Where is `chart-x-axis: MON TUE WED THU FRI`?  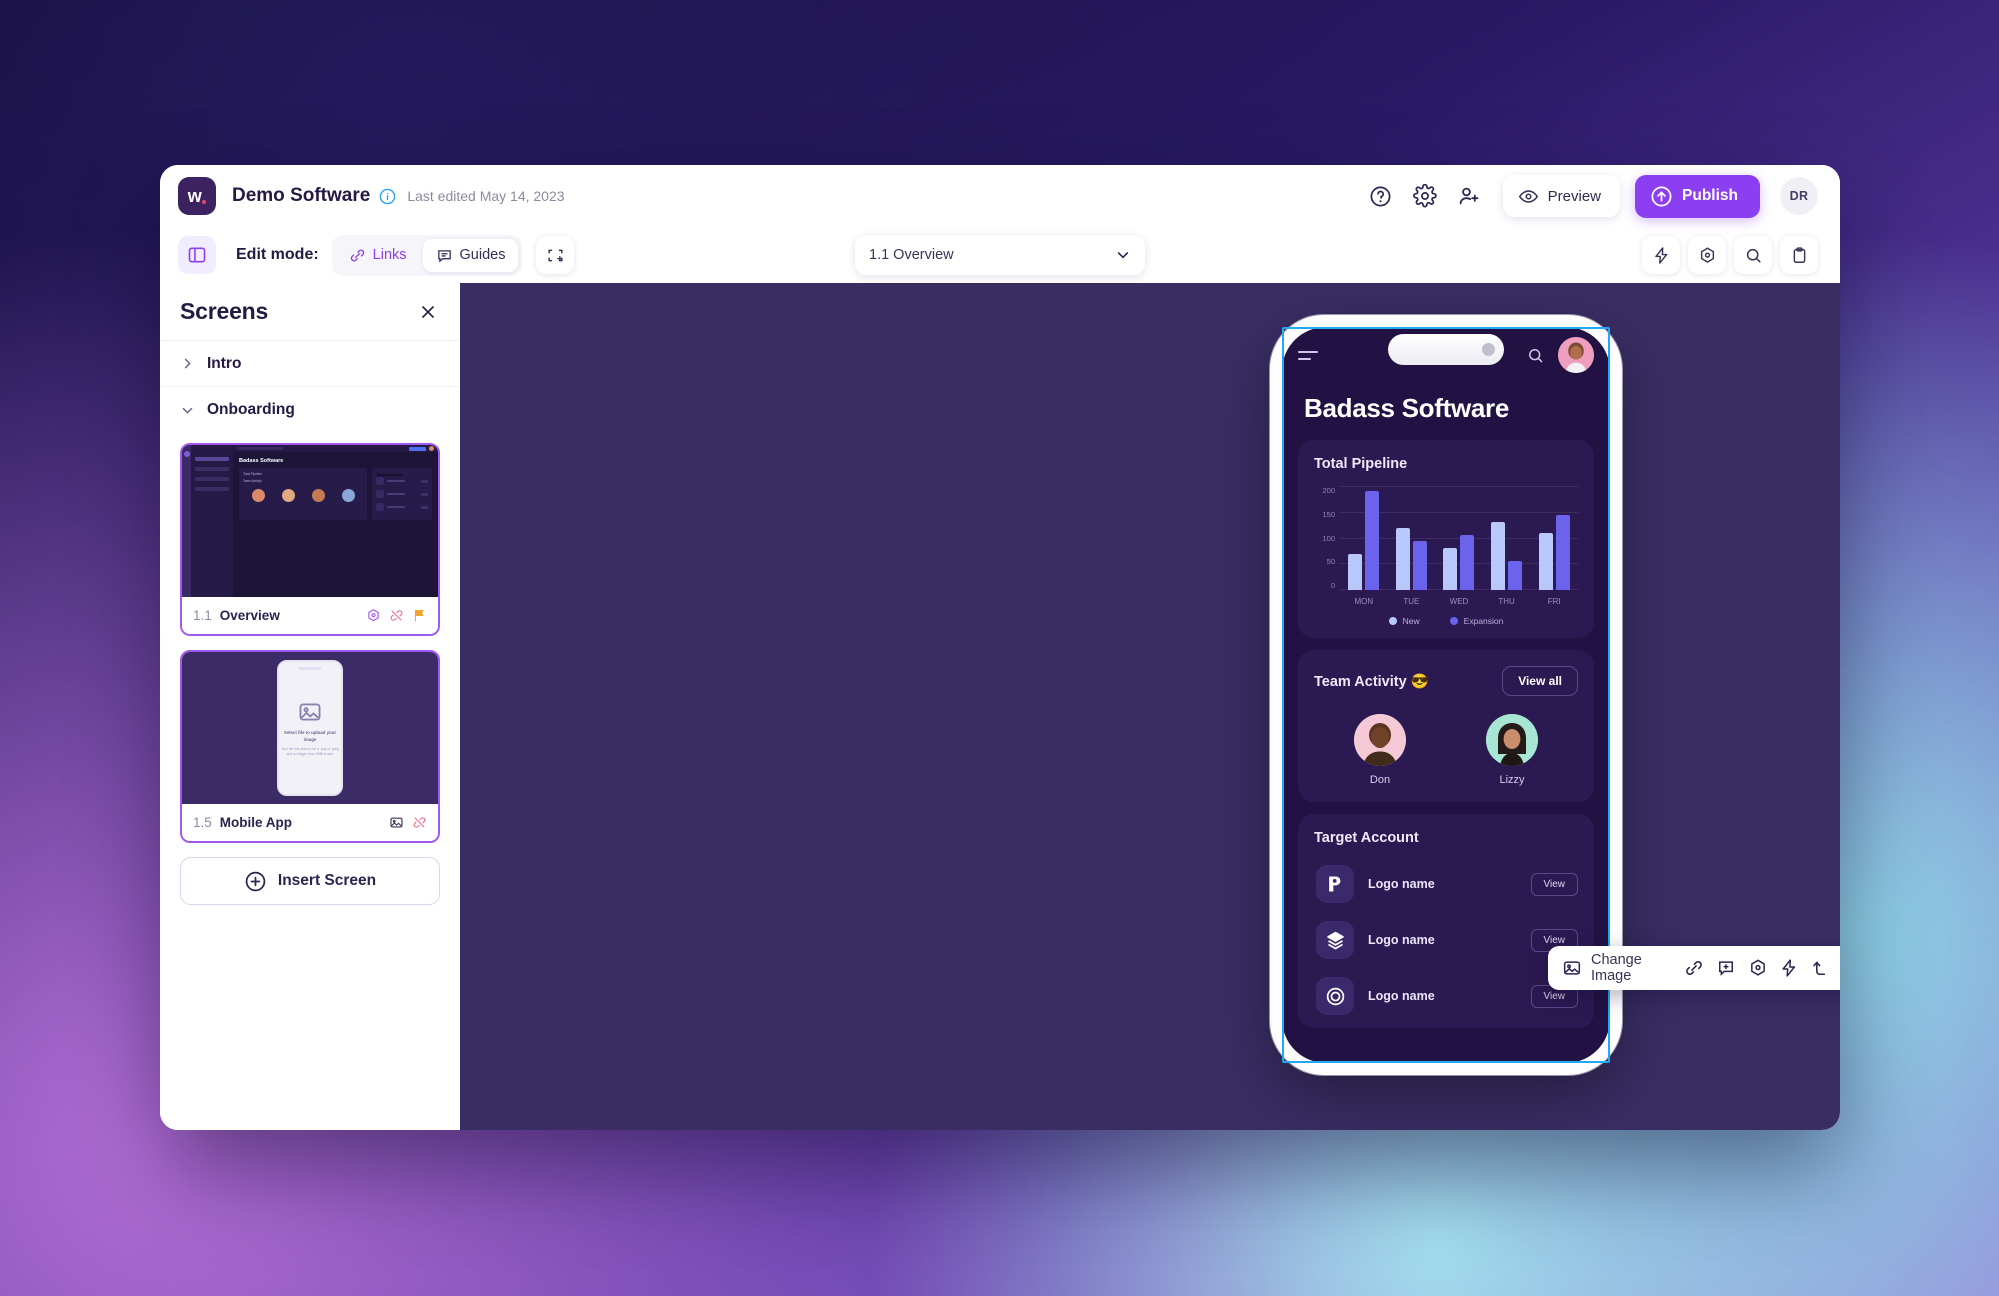
chart-x-axis: MON TUE WED THU FRI is located at coordinates (1446, 601).